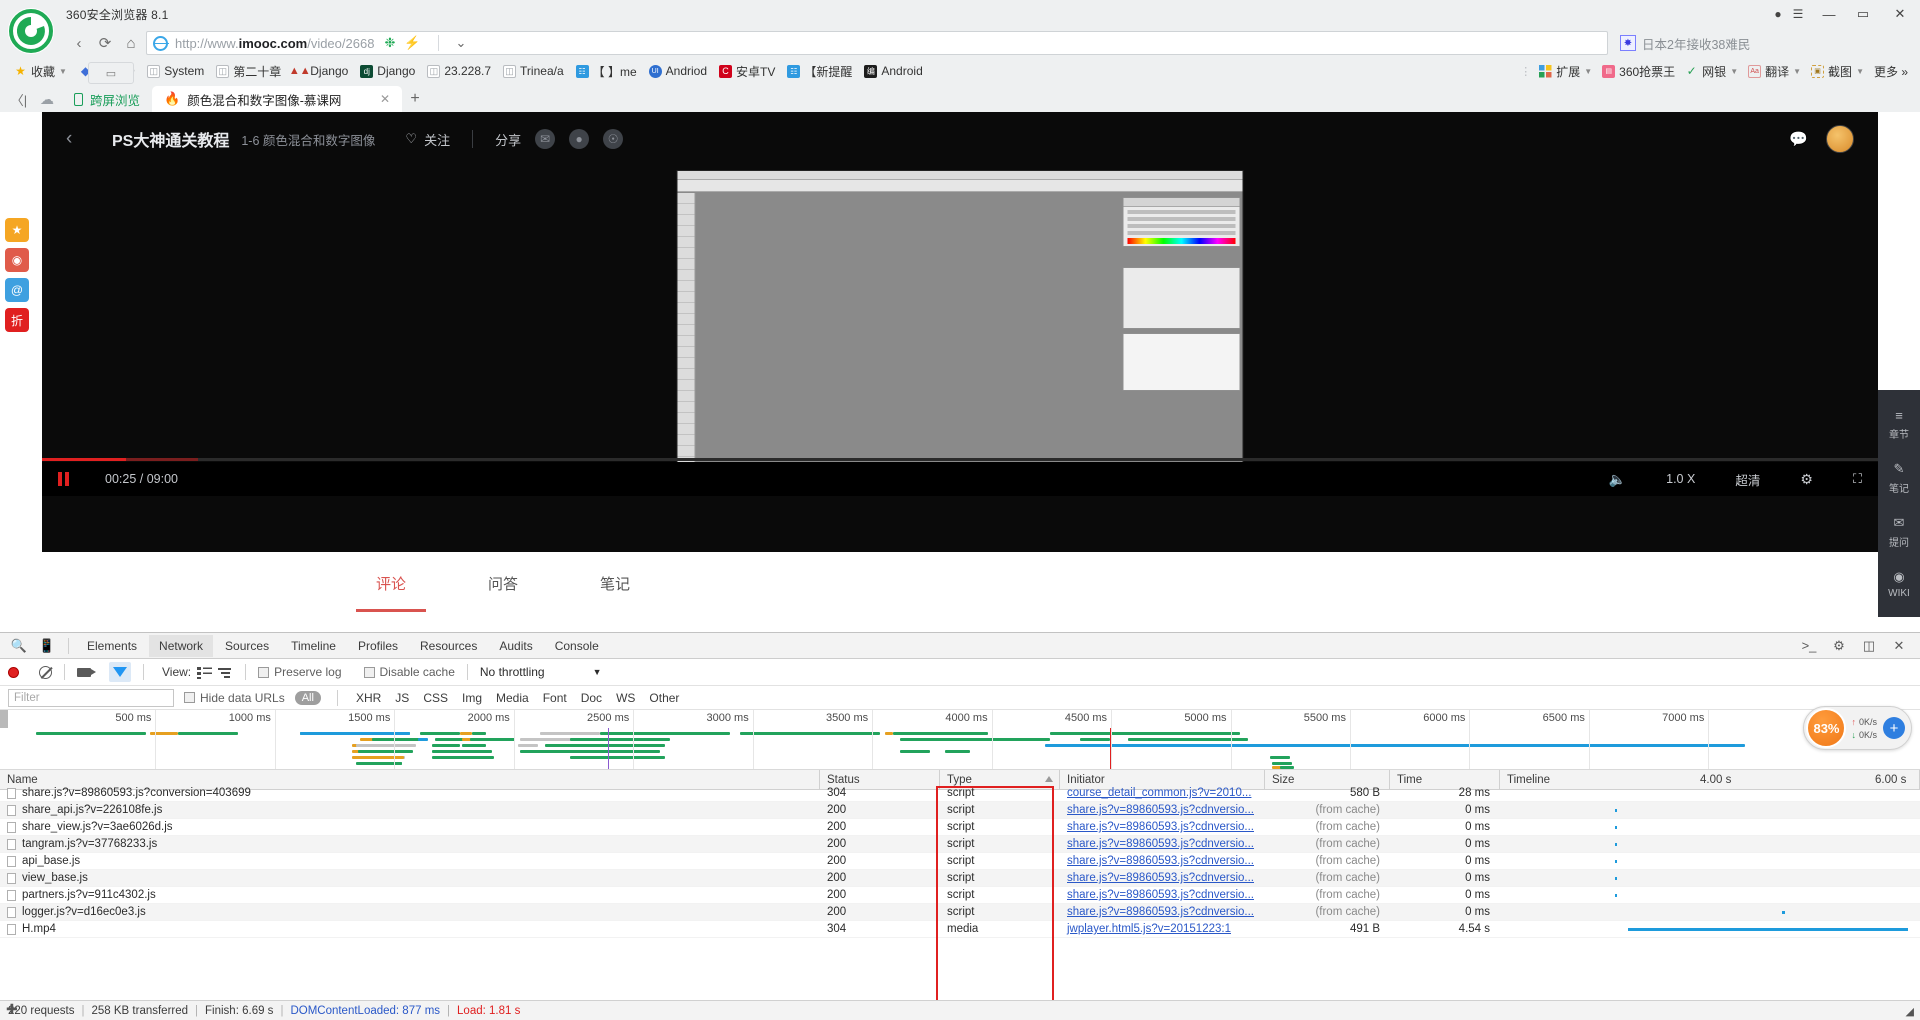 This screenshot has height=1020, width=1920. I want to click on bookmark-item: ◫ System, so click(175, 71).